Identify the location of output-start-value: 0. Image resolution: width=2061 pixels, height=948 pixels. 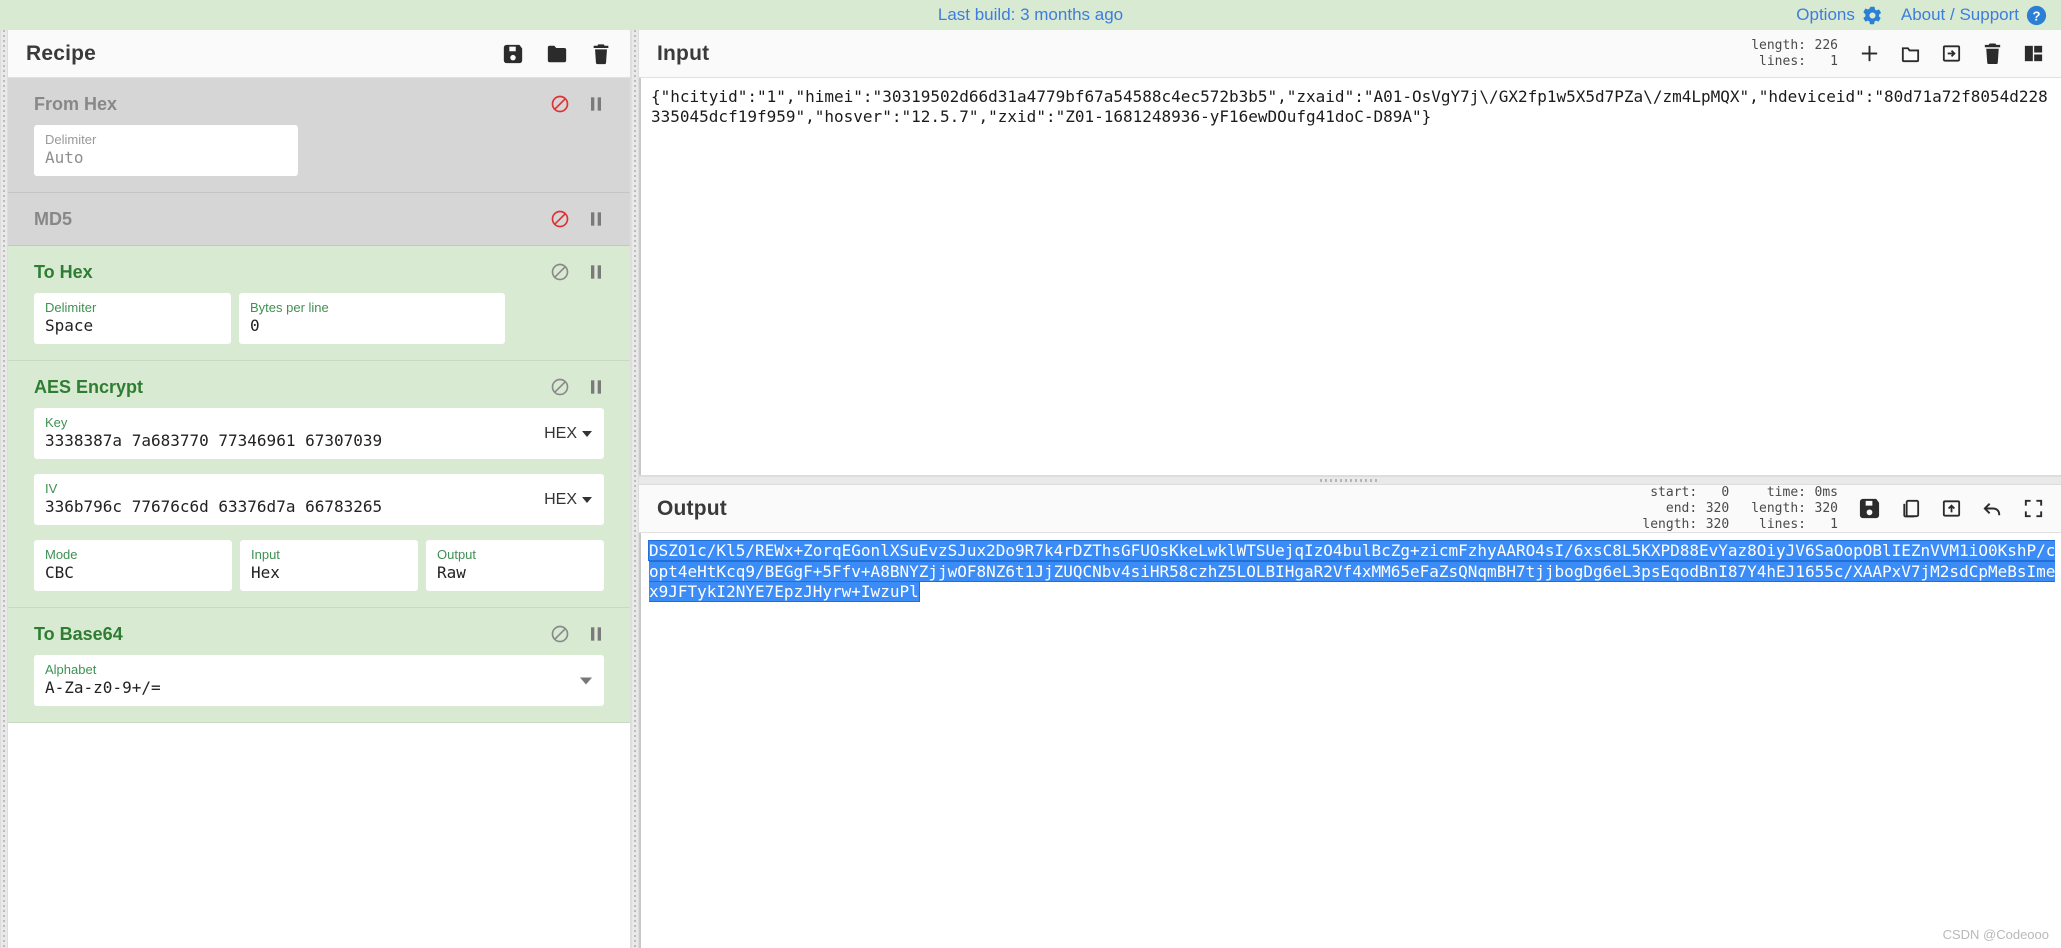
(1725, 492).